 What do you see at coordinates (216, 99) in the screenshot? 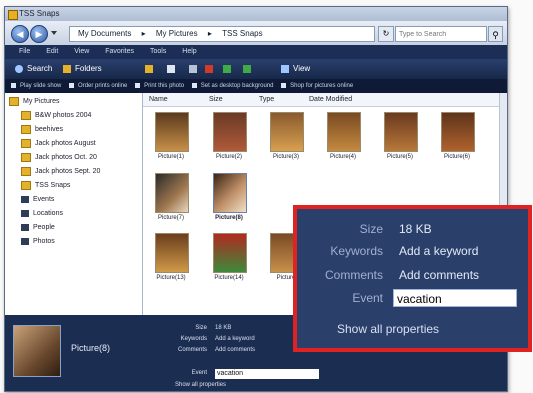
I see `column-header-size: Size` at bounding box center [216, 99].